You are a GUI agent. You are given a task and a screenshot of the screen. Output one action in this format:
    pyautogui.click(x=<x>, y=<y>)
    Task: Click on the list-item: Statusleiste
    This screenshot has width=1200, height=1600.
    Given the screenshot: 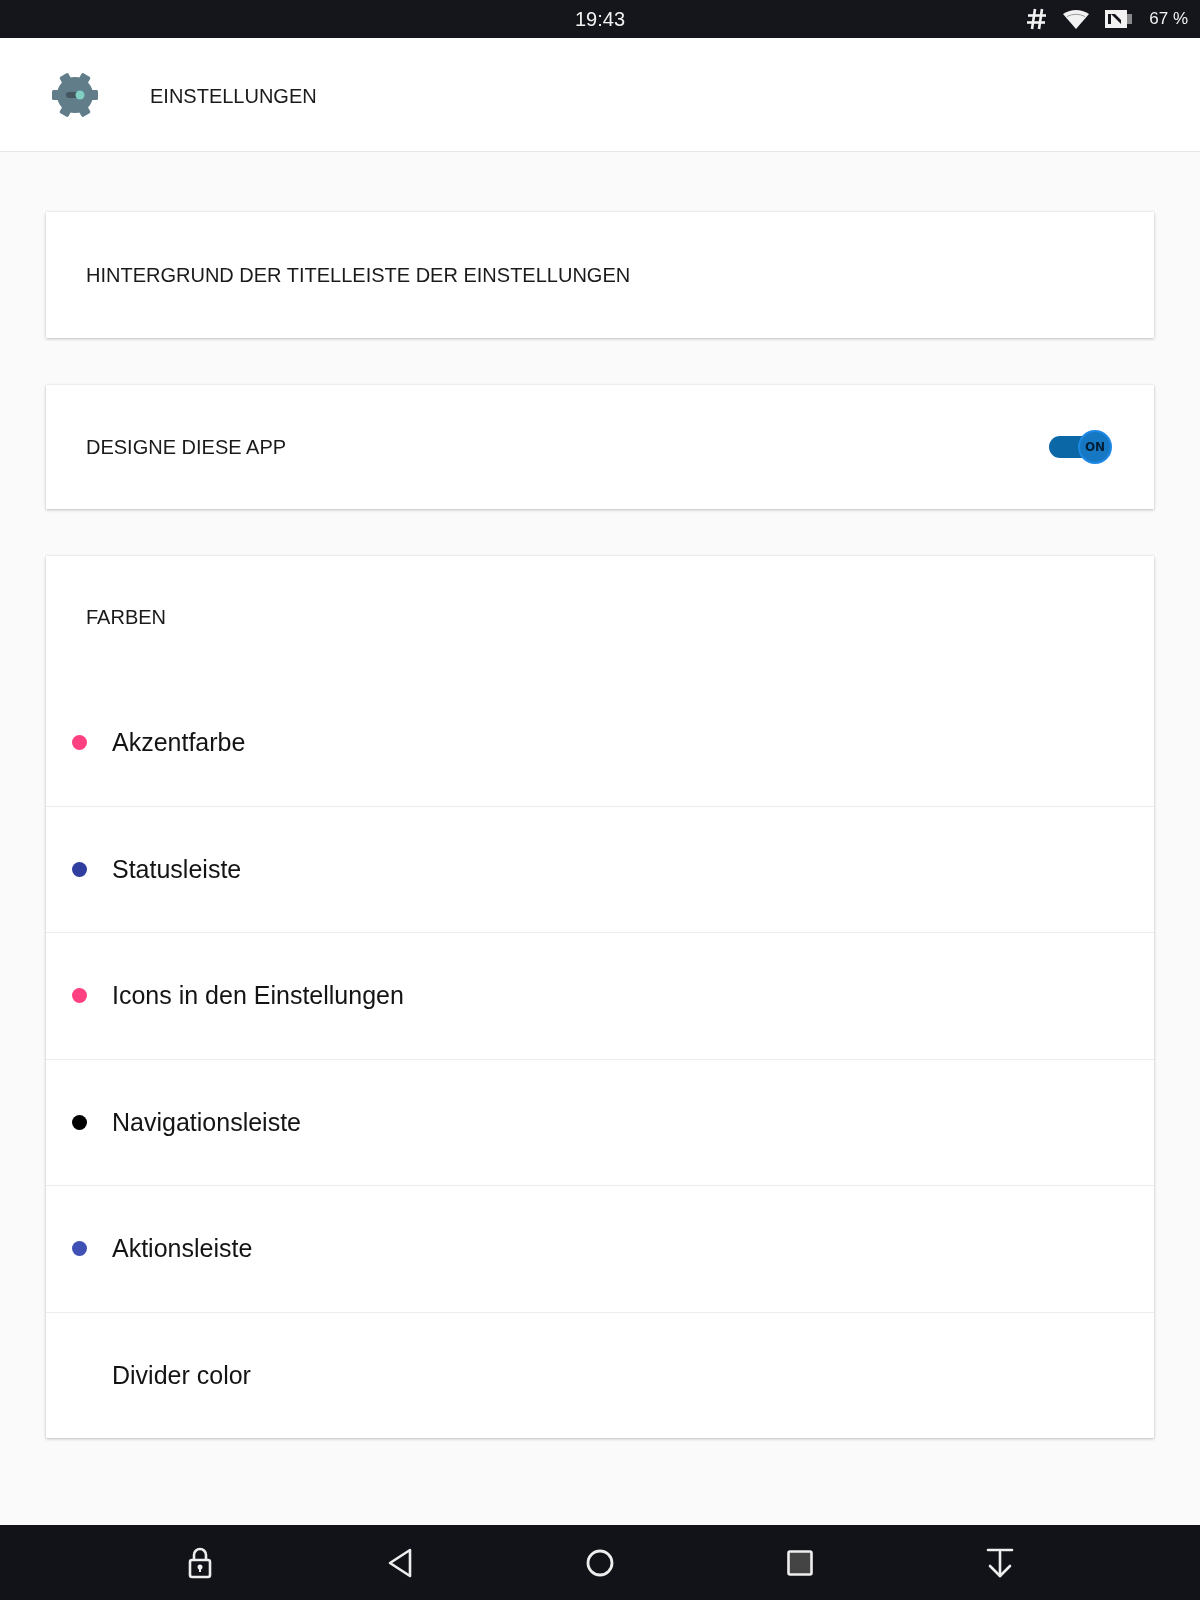 What is the action you would take?
    pyautogui.click(x=600, y=868)
    